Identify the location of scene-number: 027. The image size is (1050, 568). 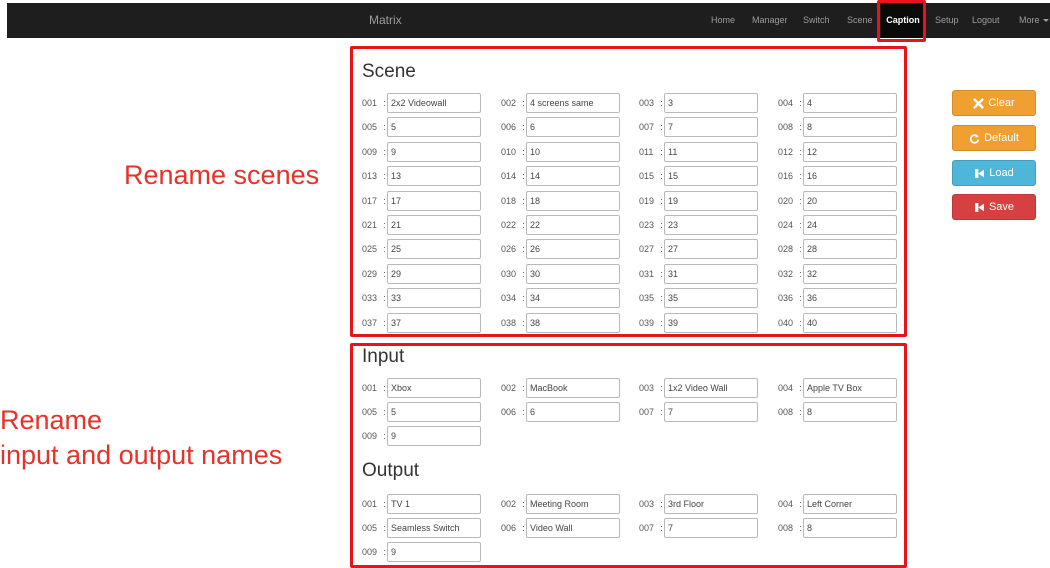
(647, 249).